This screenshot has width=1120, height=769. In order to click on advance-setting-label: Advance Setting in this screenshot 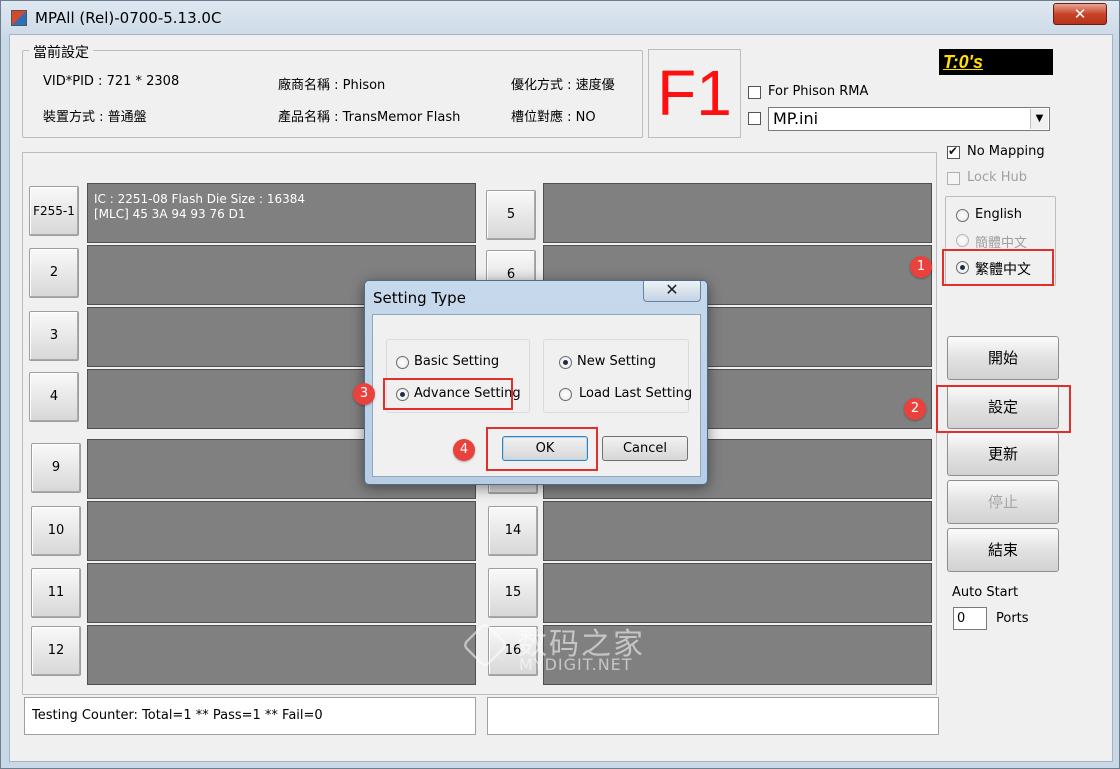, I will do `click(467, 393)`.